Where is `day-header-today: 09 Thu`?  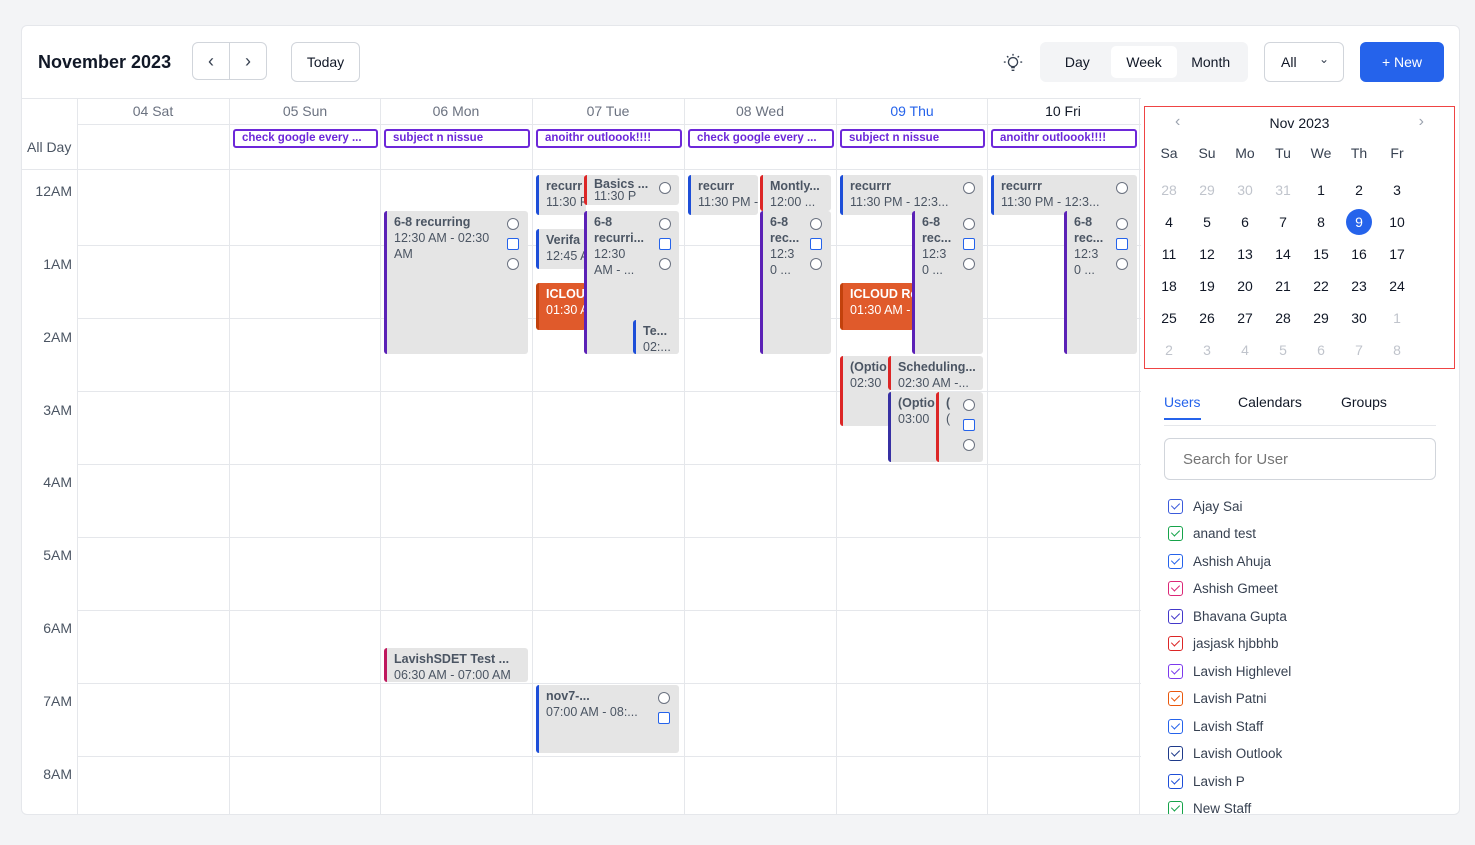
day-header-today: 09 Thu is located at coordinates (912, 111).